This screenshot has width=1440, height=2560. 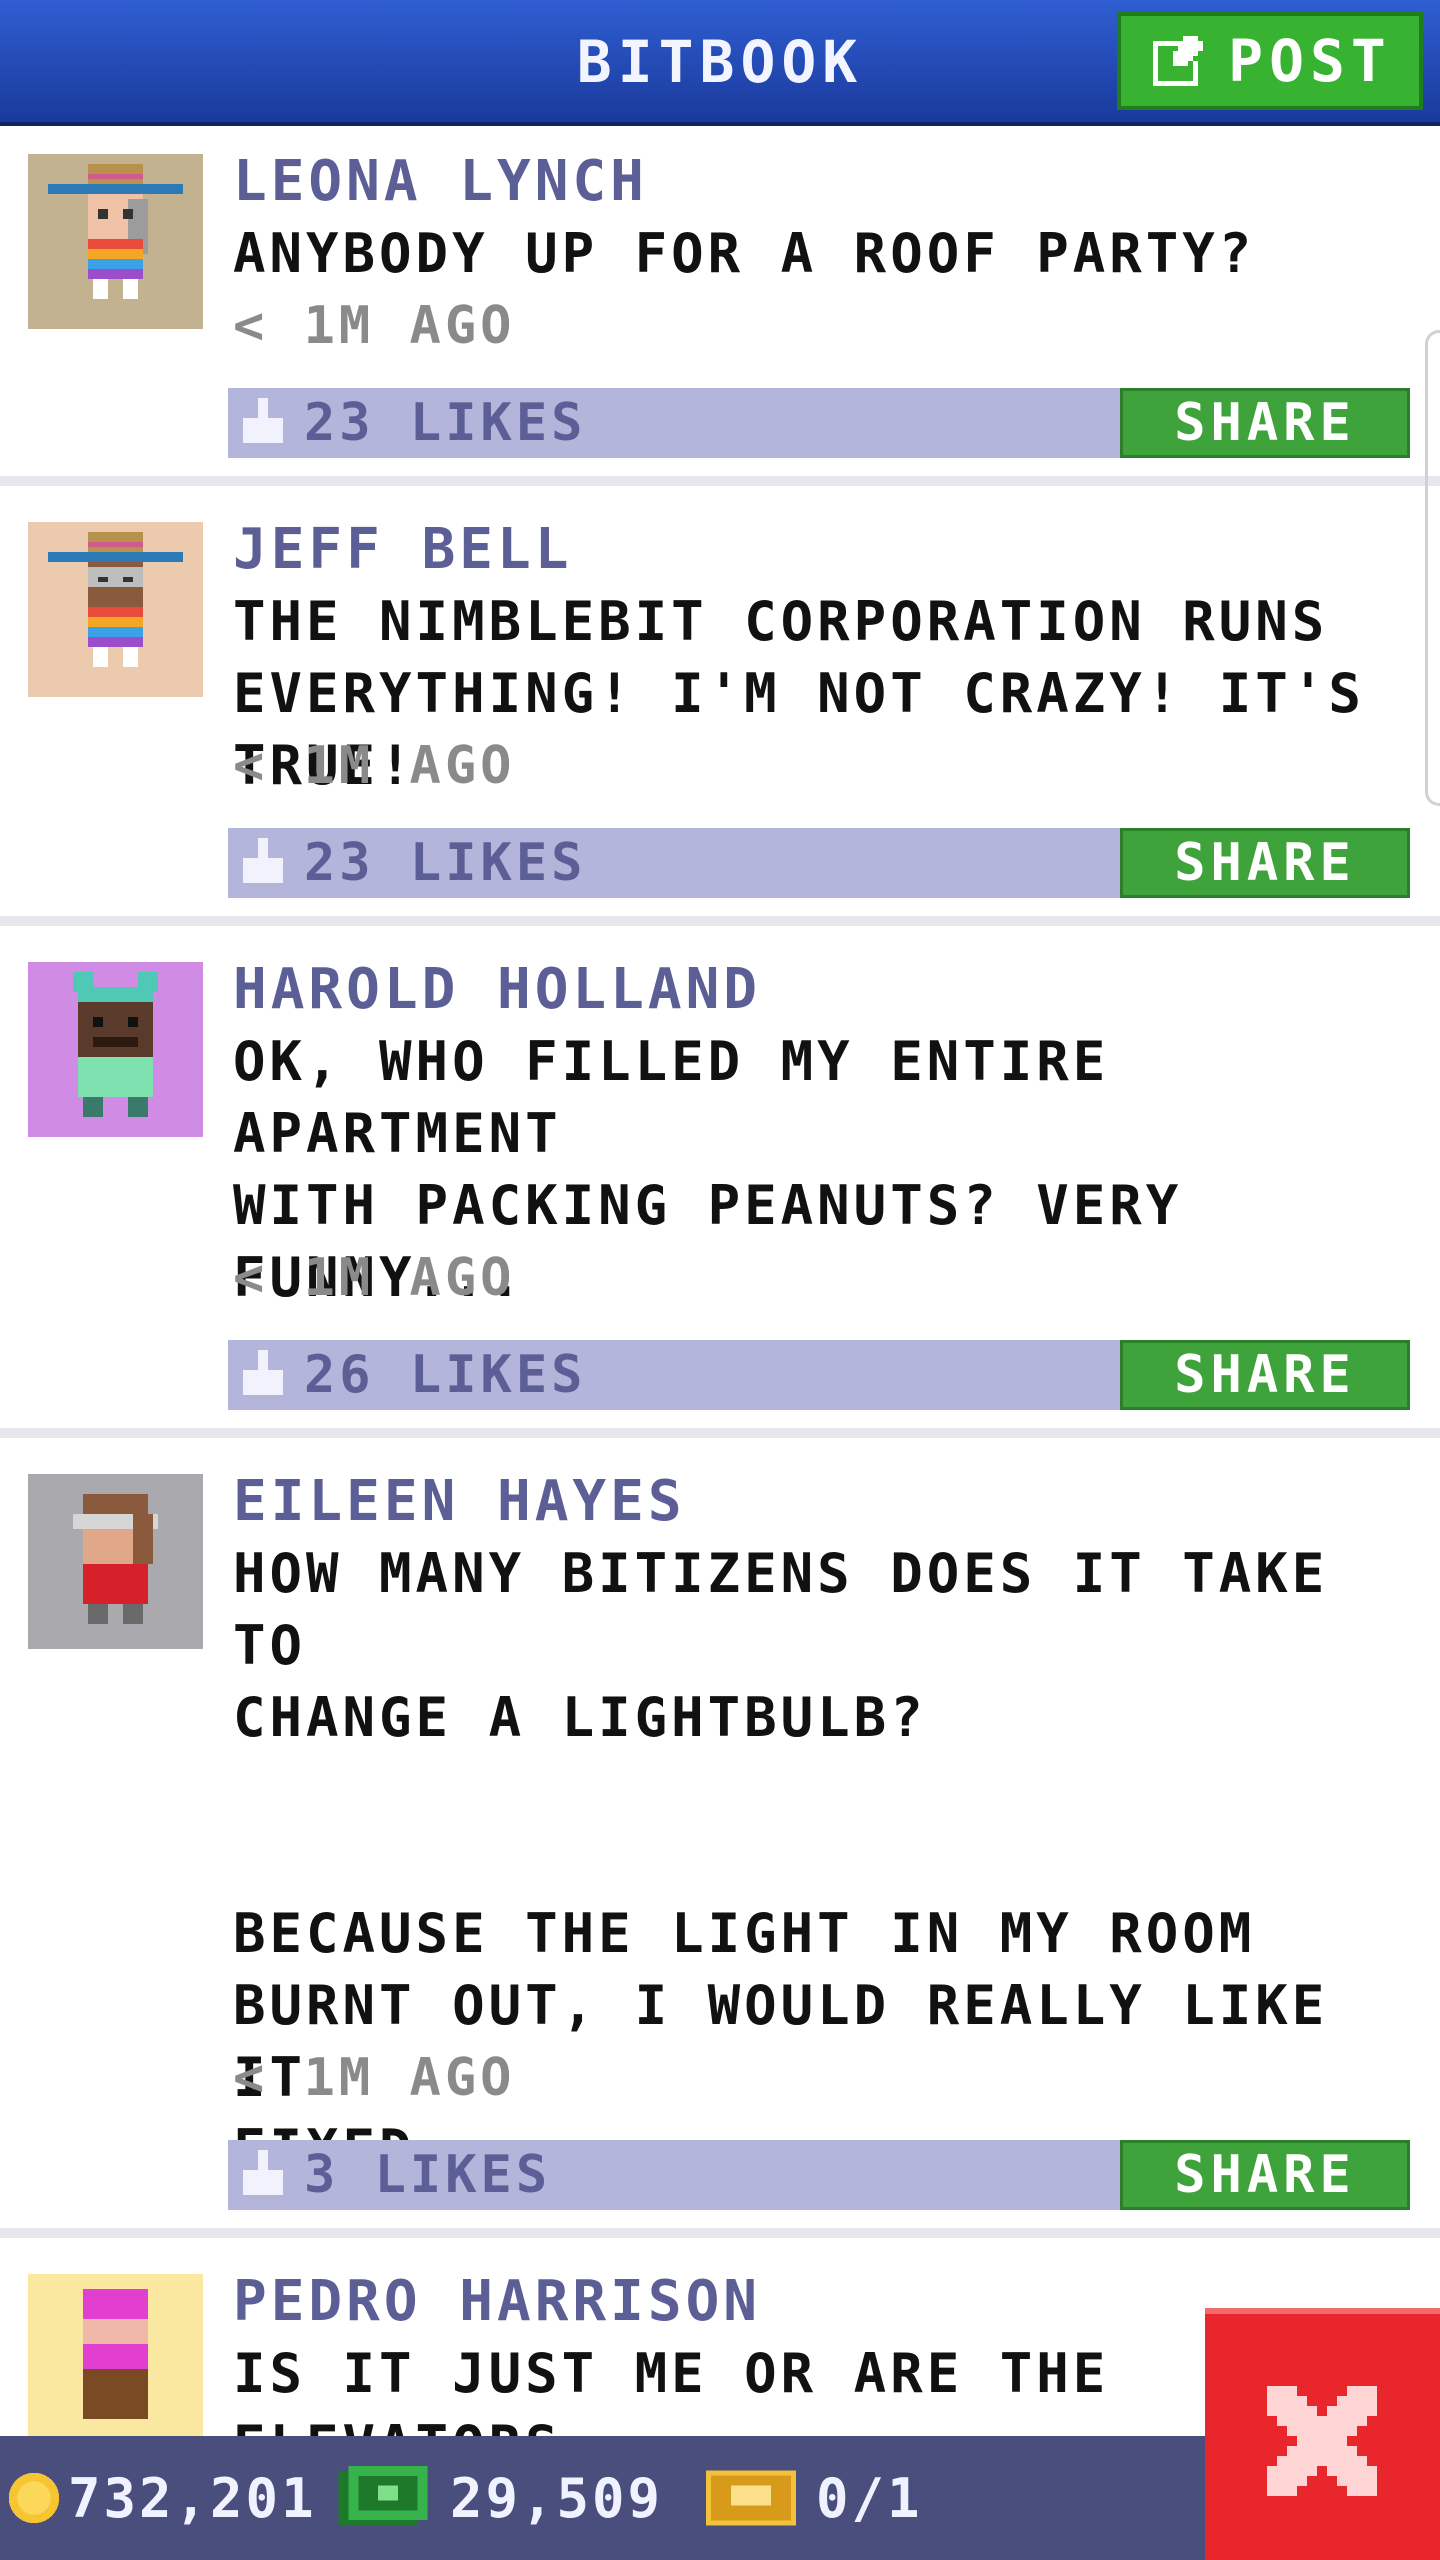 What do you see at coordinates (428, 2175) in the screenshot?
I see `like-count: 3 LIKES` at bounding box center [428, 2175].